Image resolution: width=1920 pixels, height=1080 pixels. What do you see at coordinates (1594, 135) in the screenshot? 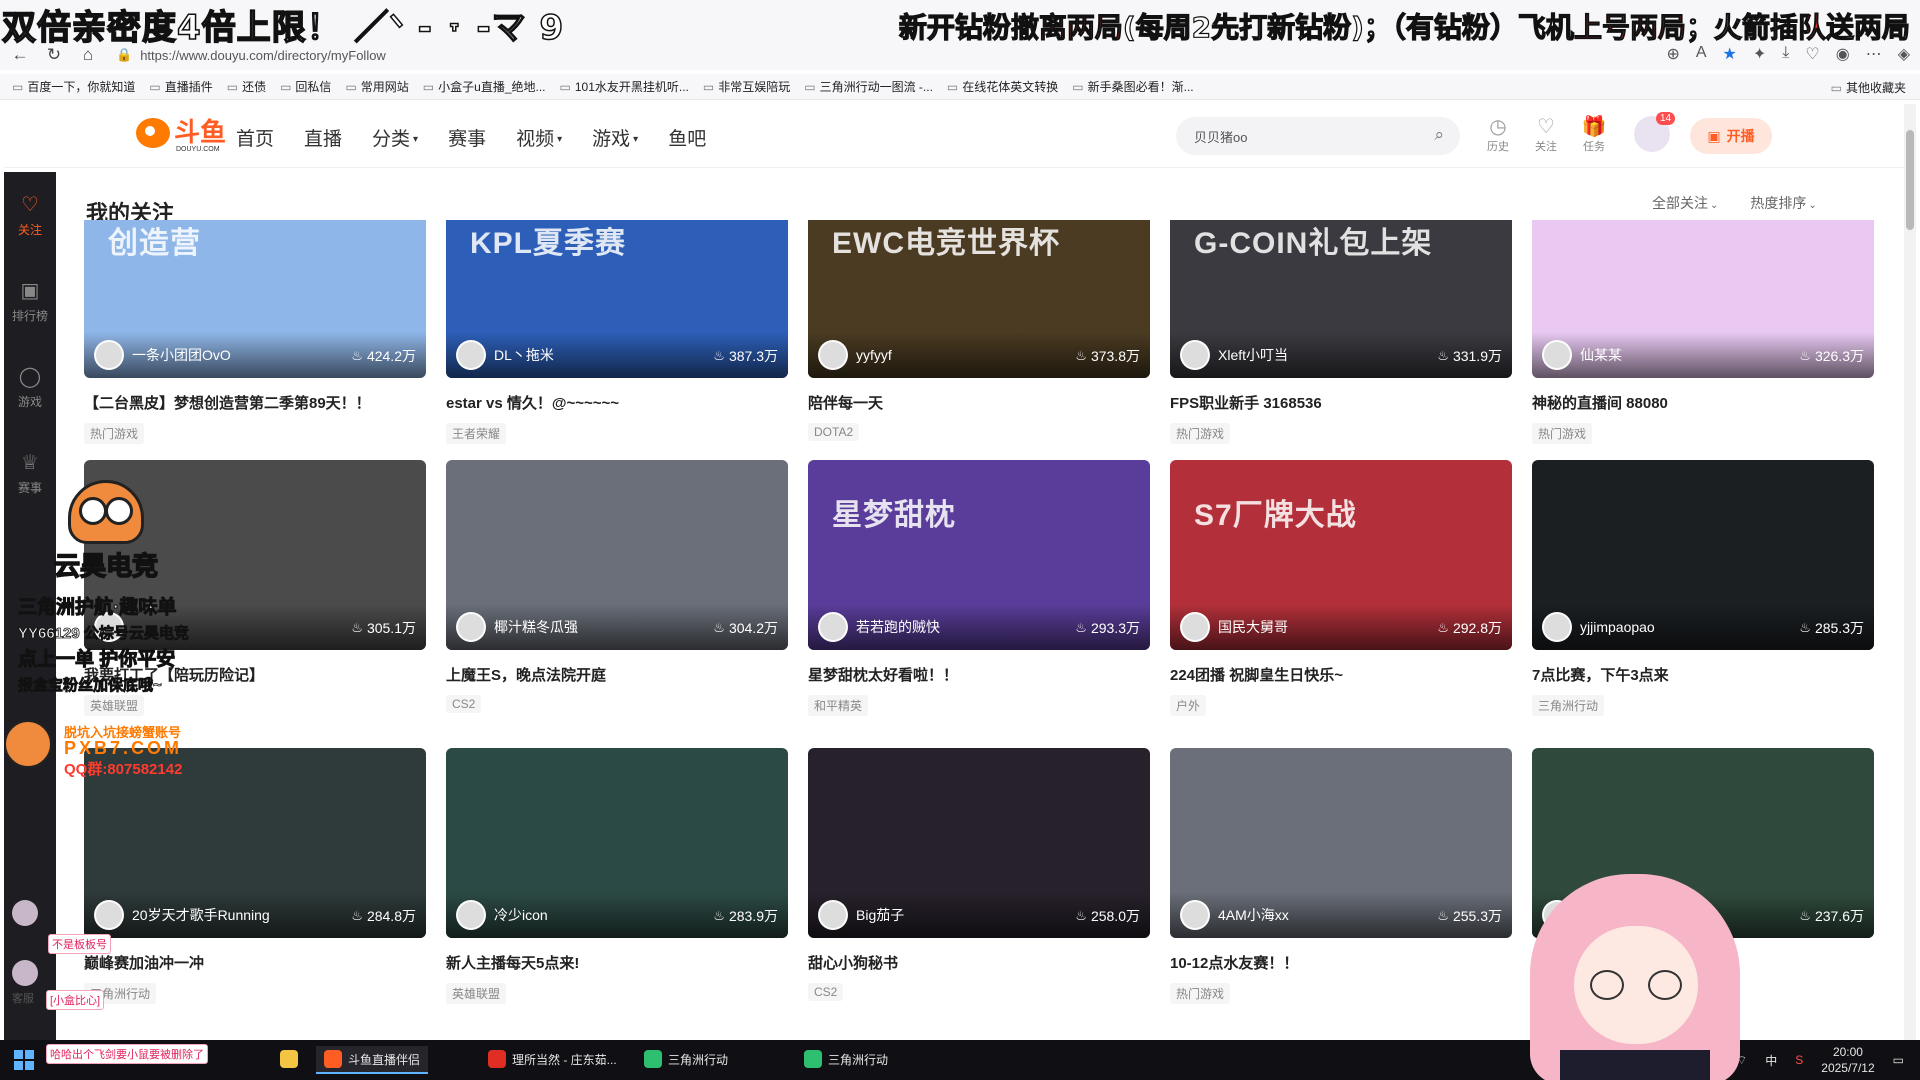
I see `header-gift-button: 🎁 任务` at bounding box center [1594, 135].